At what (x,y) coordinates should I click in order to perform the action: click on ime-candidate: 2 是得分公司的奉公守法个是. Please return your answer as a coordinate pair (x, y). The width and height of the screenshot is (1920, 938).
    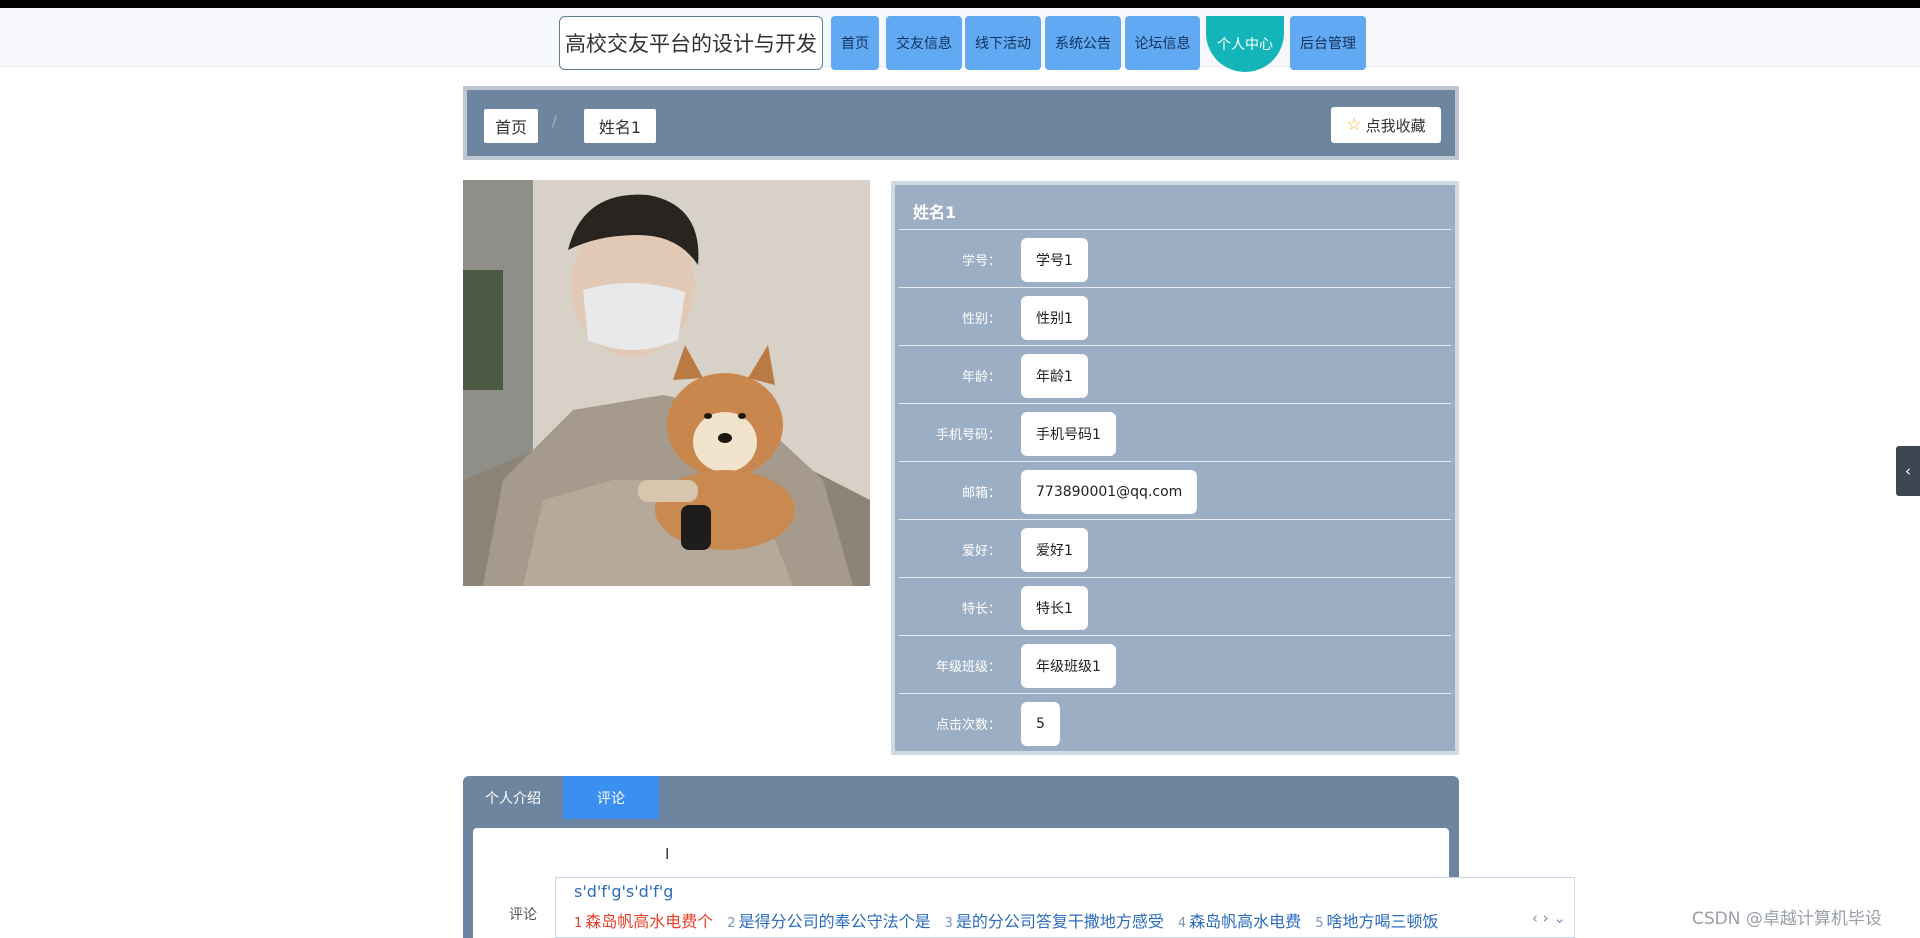
    Looking at the image, I should click on (828, 920).